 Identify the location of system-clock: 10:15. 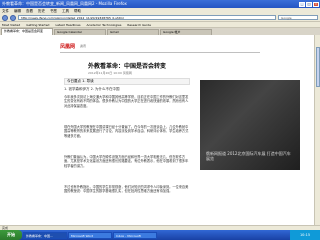
(305, 235).